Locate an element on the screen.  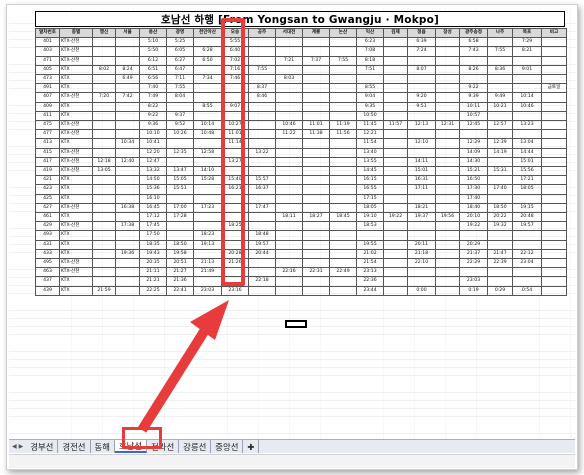
table-cell: 471 is located at coordinates (47, 60).